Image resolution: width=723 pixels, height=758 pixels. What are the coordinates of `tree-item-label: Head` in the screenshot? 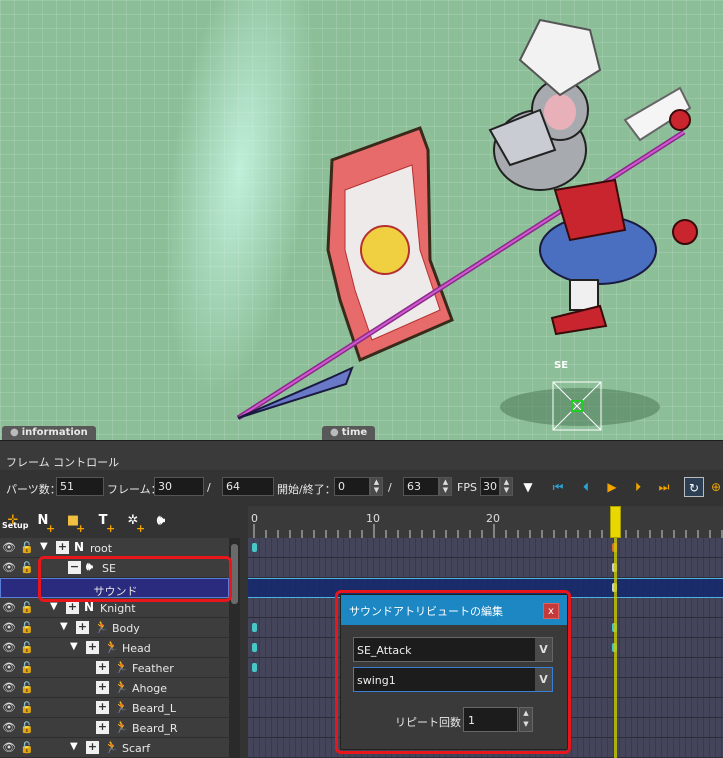 It's located at (136, 648).